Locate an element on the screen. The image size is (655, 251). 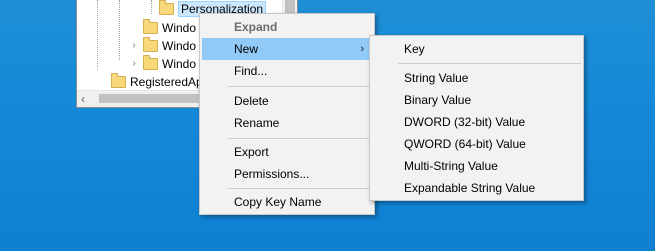
tree-item-windows-1: Windo is located at coordinates (169, 27).